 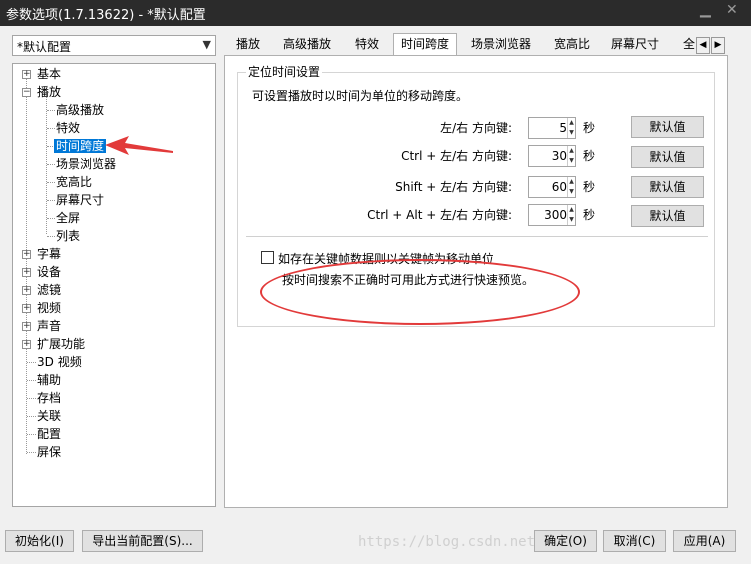 What do you see at coordinates (420, 292) in the screenshot?
I see `red-ellipse-annotation` at bounding box center [420, 292].